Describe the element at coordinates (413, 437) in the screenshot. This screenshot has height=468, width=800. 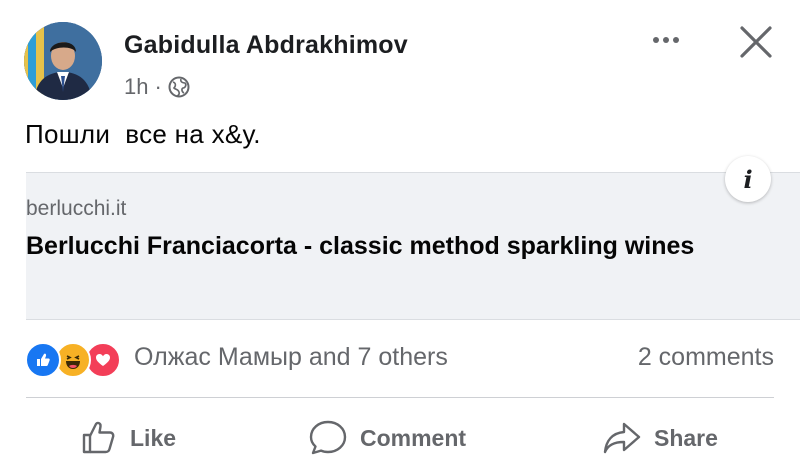
I see `comment-label: Comment` at that location.